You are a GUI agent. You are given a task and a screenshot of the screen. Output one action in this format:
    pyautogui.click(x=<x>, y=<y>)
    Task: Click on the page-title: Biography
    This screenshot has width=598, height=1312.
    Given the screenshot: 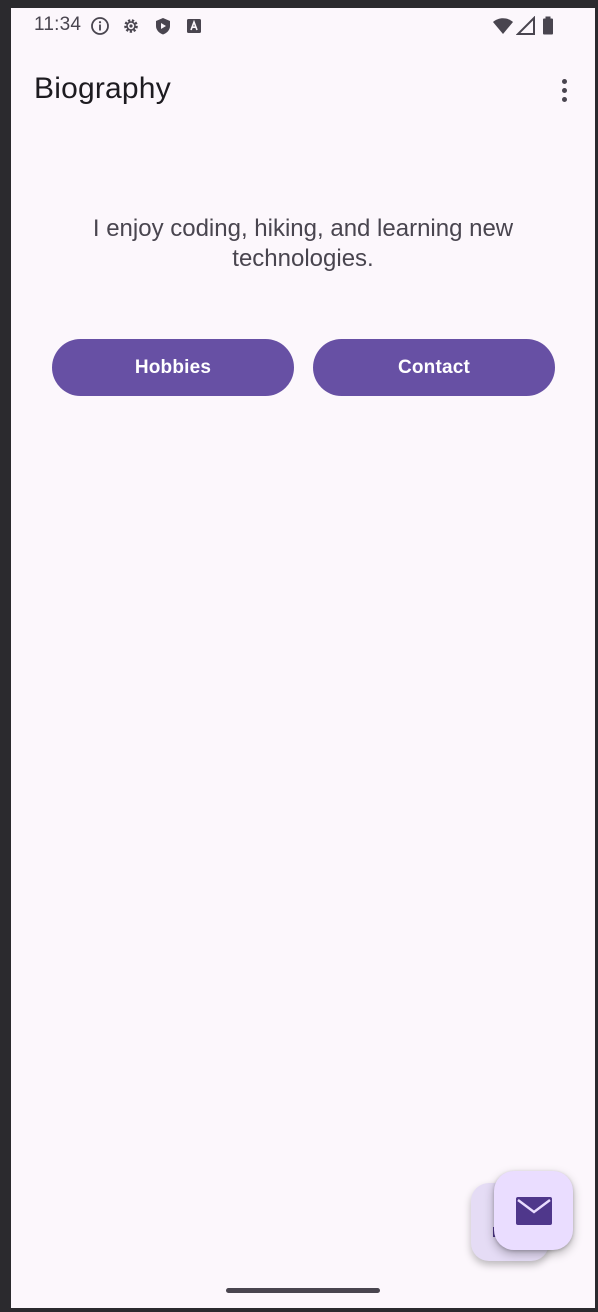 What is the action you would take?
    pyautogui.click(x=102, y=88)
    